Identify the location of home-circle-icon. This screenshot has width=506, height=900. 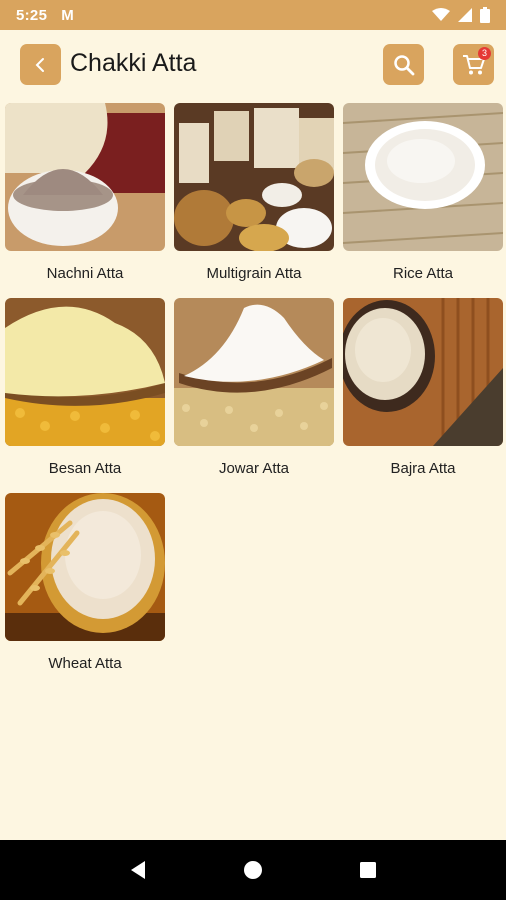
(252, 870).